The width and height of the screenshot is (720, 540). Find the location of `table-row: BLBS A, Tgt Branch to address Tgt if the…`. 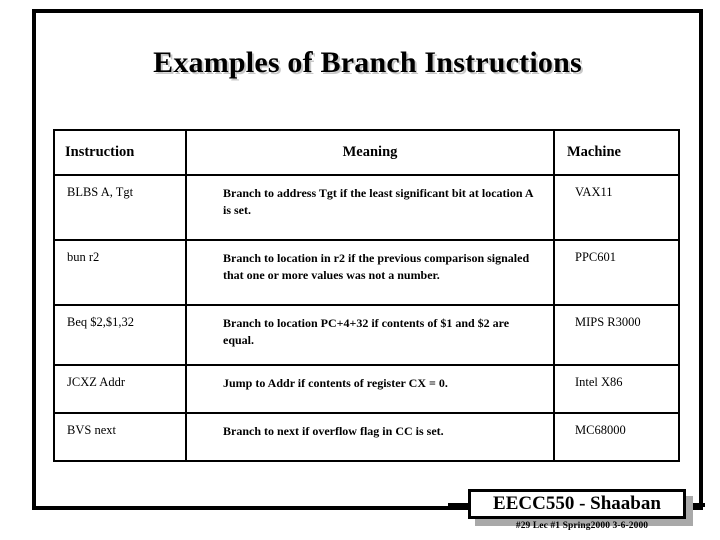

table-row: BLBS A, Tgt Branch to address Tgt if the… is located at coordinates (366, 207).